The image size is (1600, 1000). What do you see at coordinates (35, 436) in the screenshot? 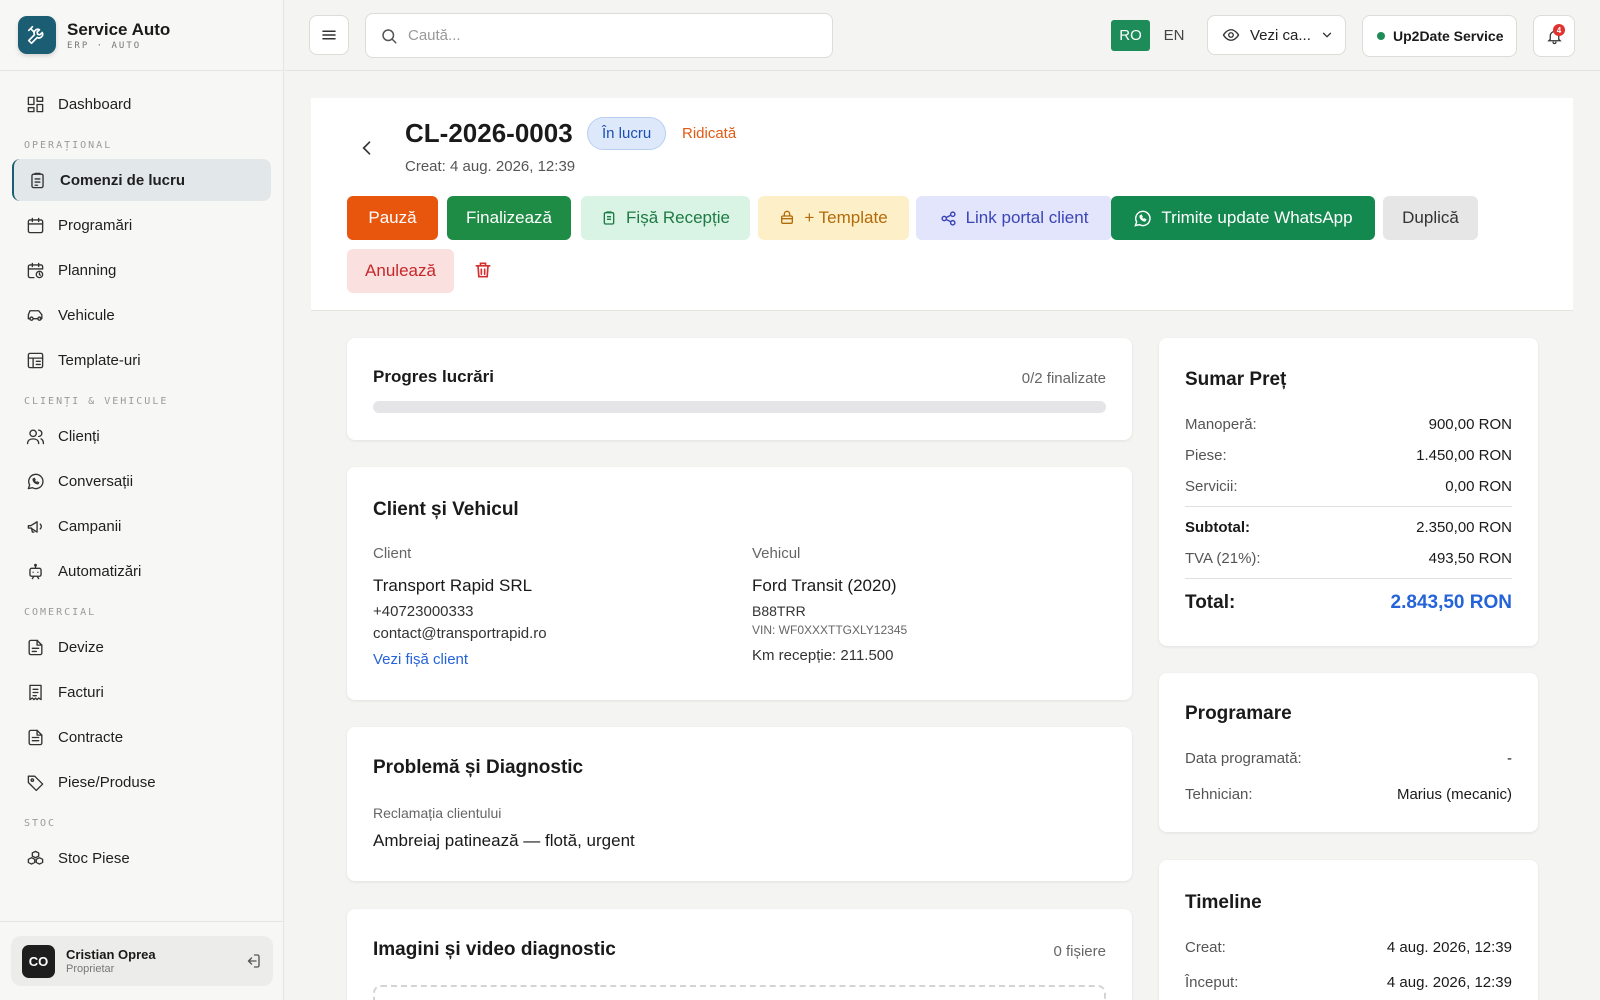
I see `users-icon` at bounding box center [35, 436].